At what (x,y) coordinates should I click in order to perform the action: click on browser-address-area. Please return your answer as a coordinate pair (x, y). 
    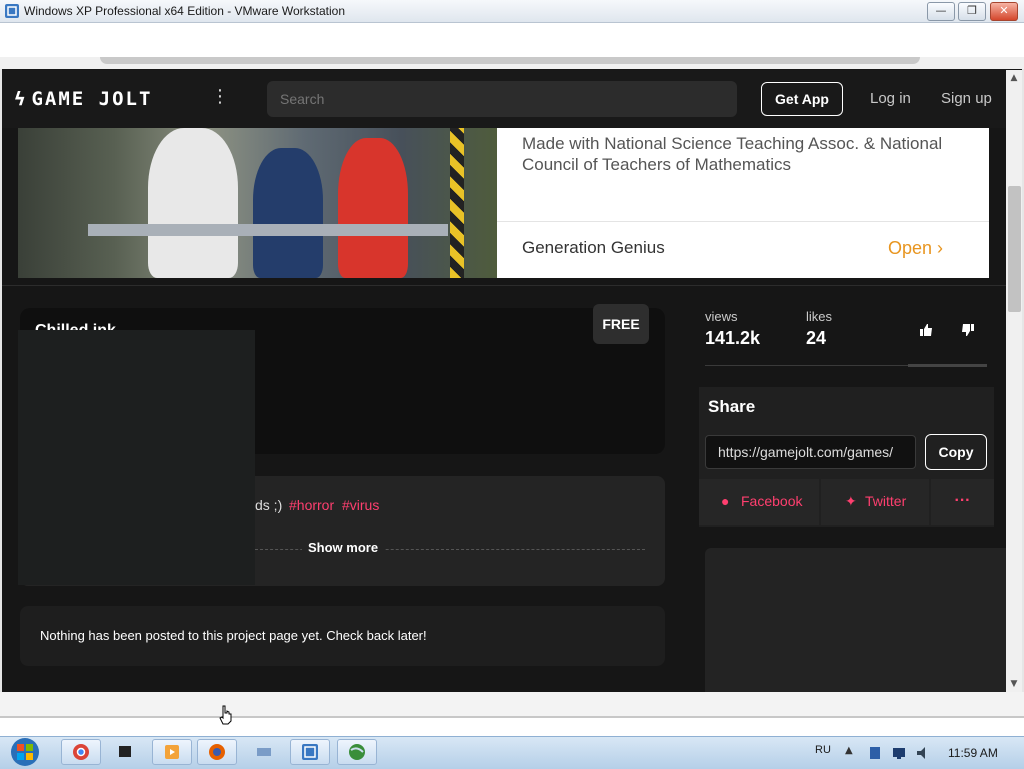
    Looking at the image, I should click on (510, 60).